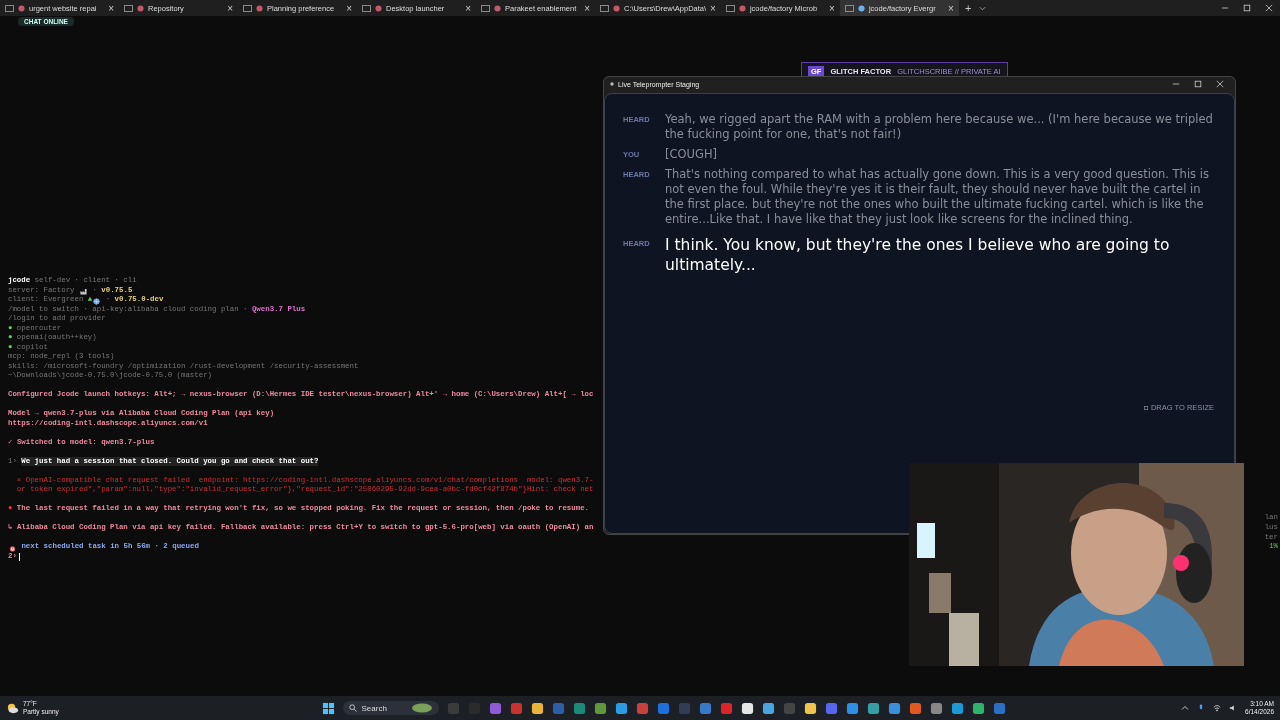 The image size is (1280, 720). I want to click on transcript-text: [COUGH], so click(691, 154).